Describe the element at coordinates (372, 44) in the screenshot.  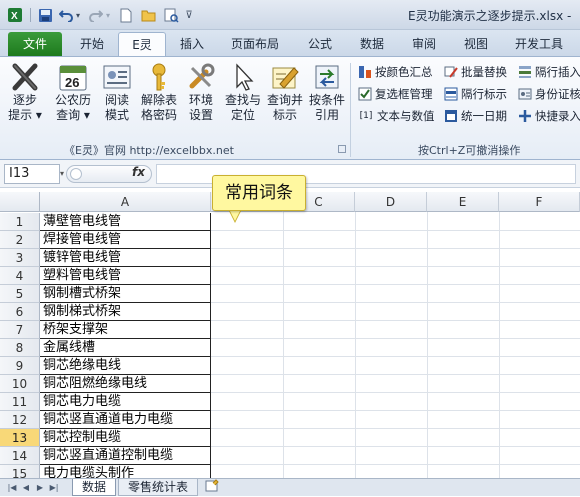
I see `tab-data: 数据` at that location.